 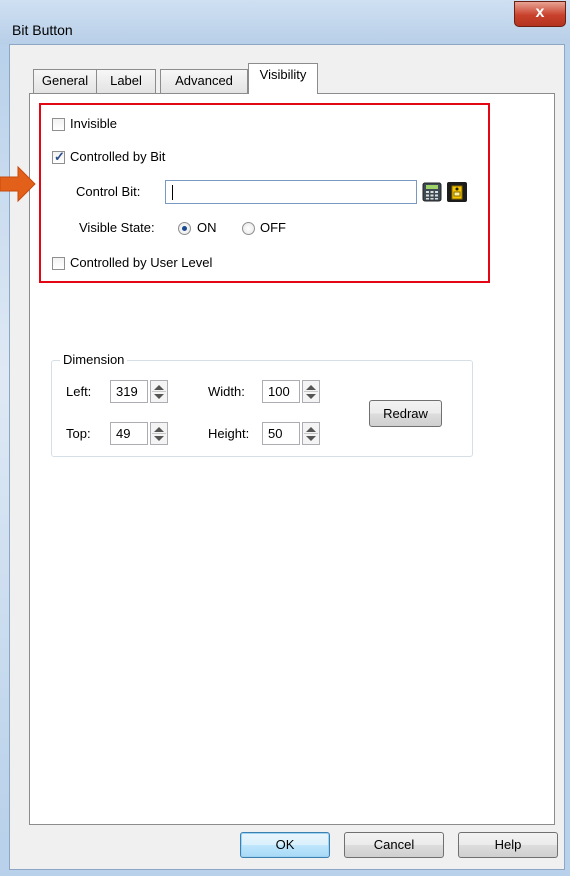 I want to click on top-input: 49, so click(x=129, y=433).